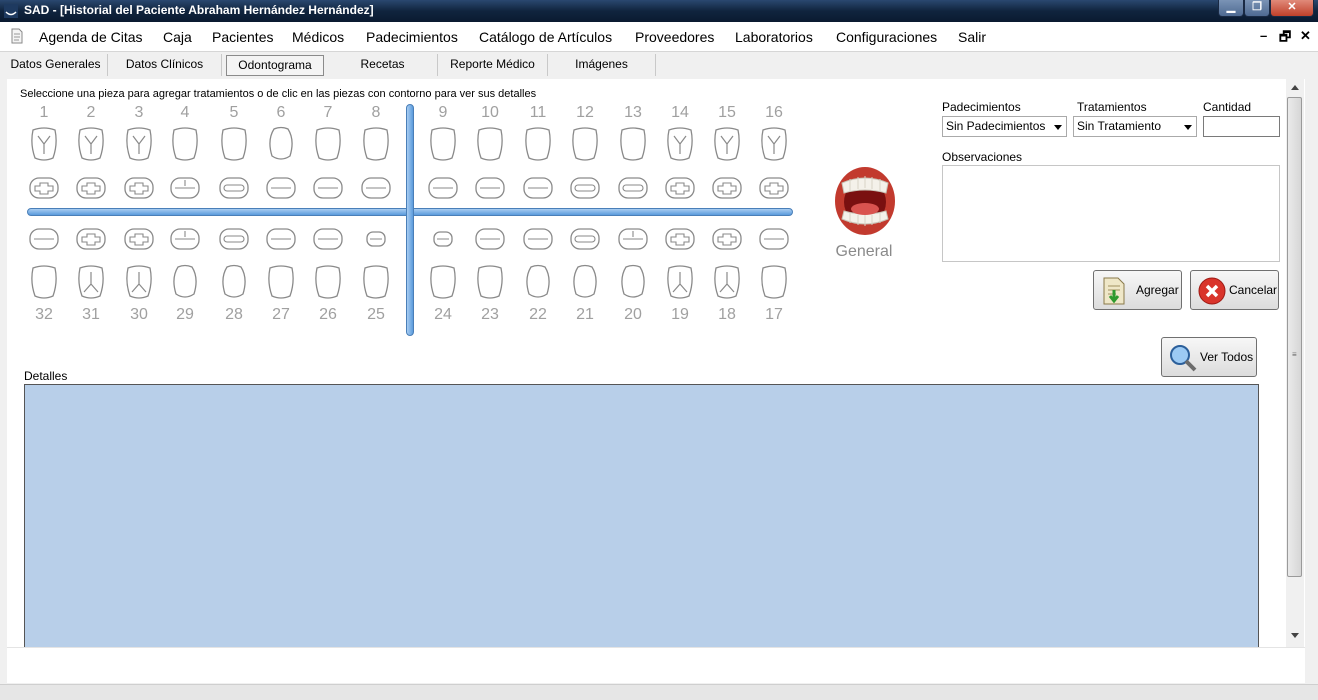 Image resolution: width=1318 pixels, height=700 pixels. Describe the element at coordinates (774, 144) in the screenshot. I see `tooth-16-crown` at that location.